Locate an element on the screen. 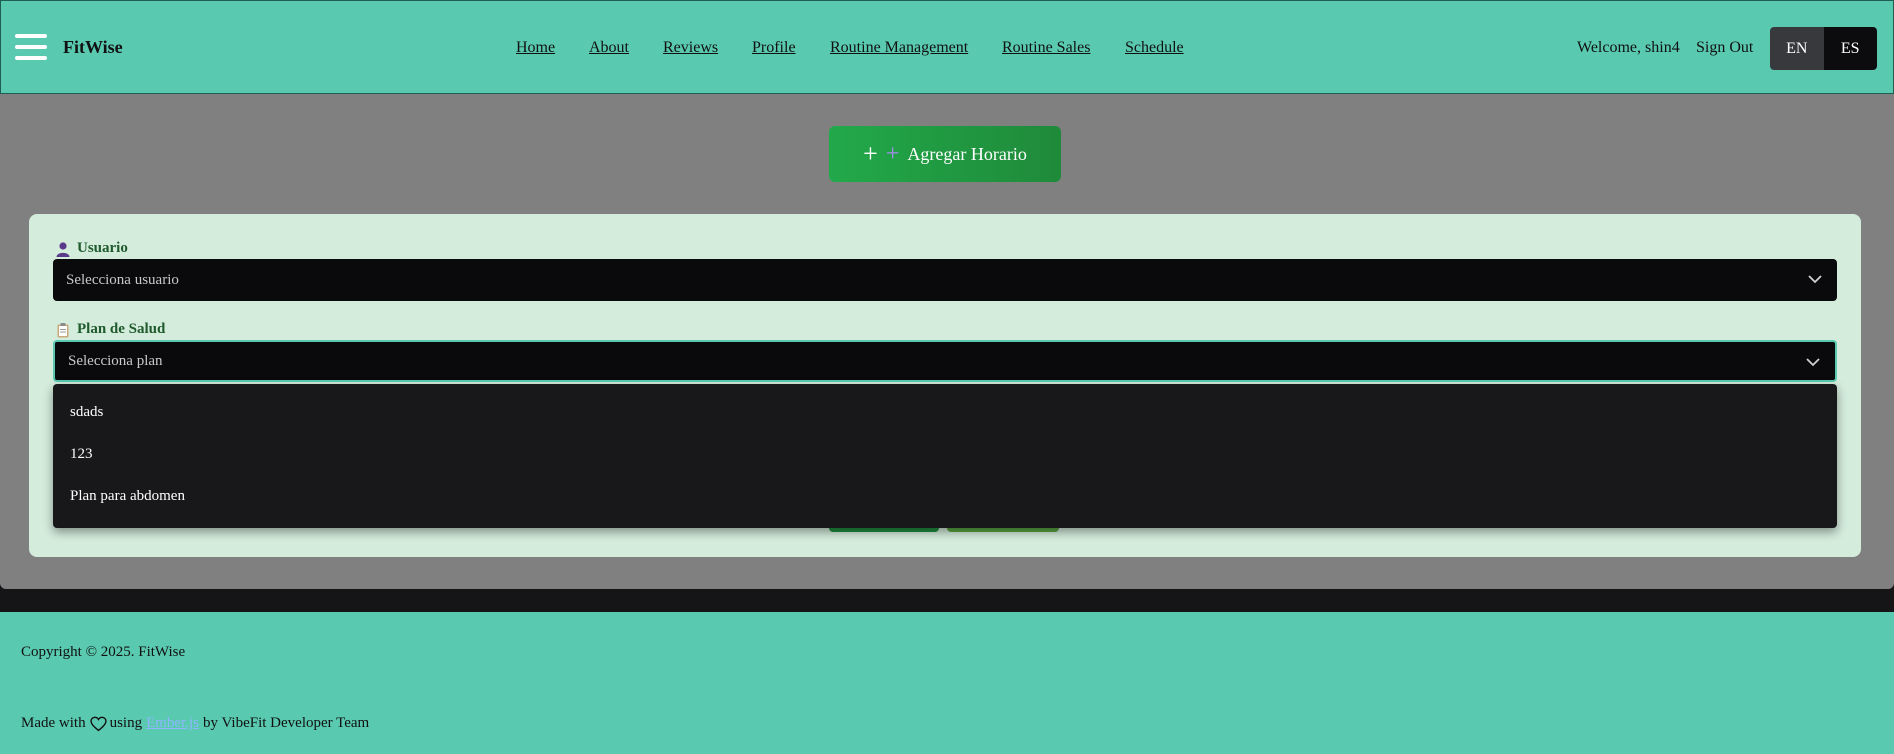 The width and height of the screenshot is (1894, 754). usuario-label: Usuario is located at coordinates (91, 248).